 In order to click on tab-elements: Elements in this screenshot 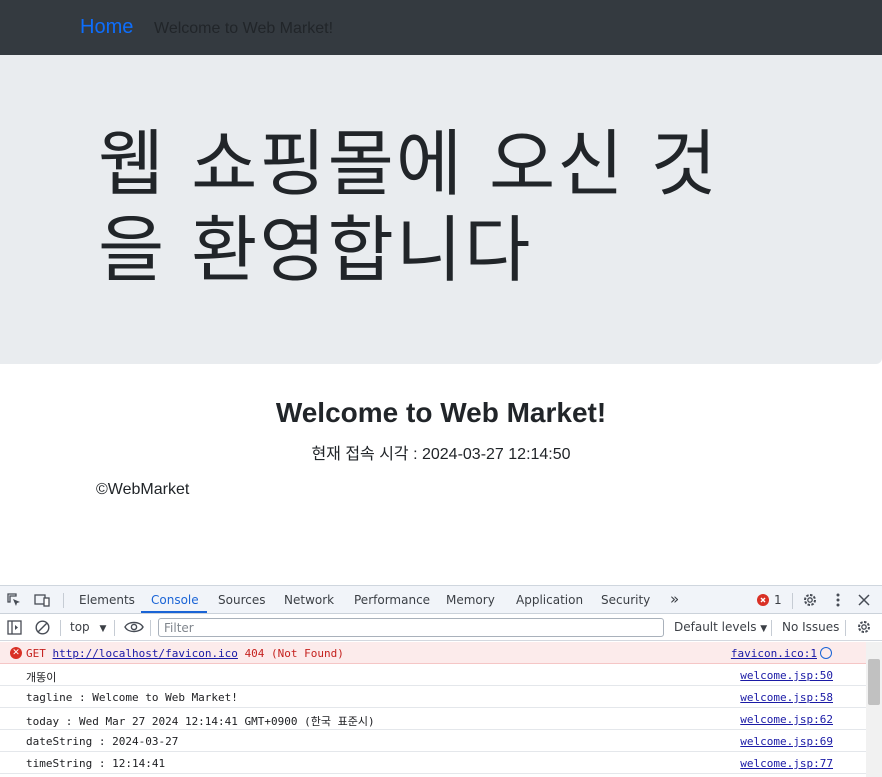, I will do `click(107, 600)`.